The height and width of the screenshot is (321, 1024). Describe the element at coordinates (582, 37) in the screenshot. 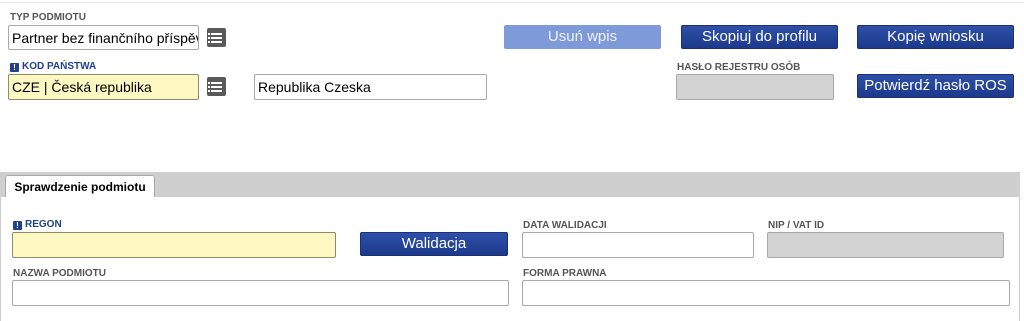

I see `usun-wpis-button: Usuń wpis` at that location.